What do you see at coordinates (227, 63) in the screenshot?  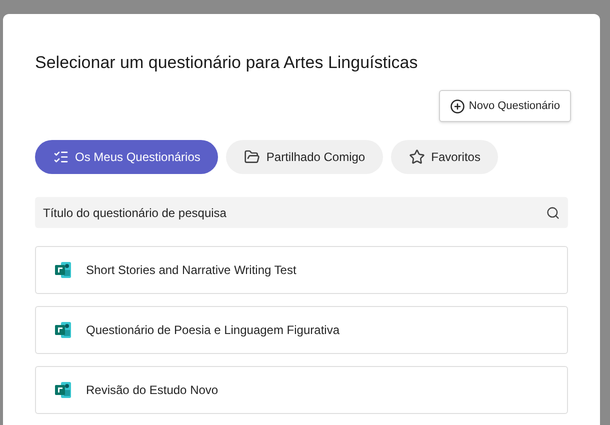 I see `dialog-title: Selecionar um questionário para Artes Linguísticas` at bounding box center [227, 63].